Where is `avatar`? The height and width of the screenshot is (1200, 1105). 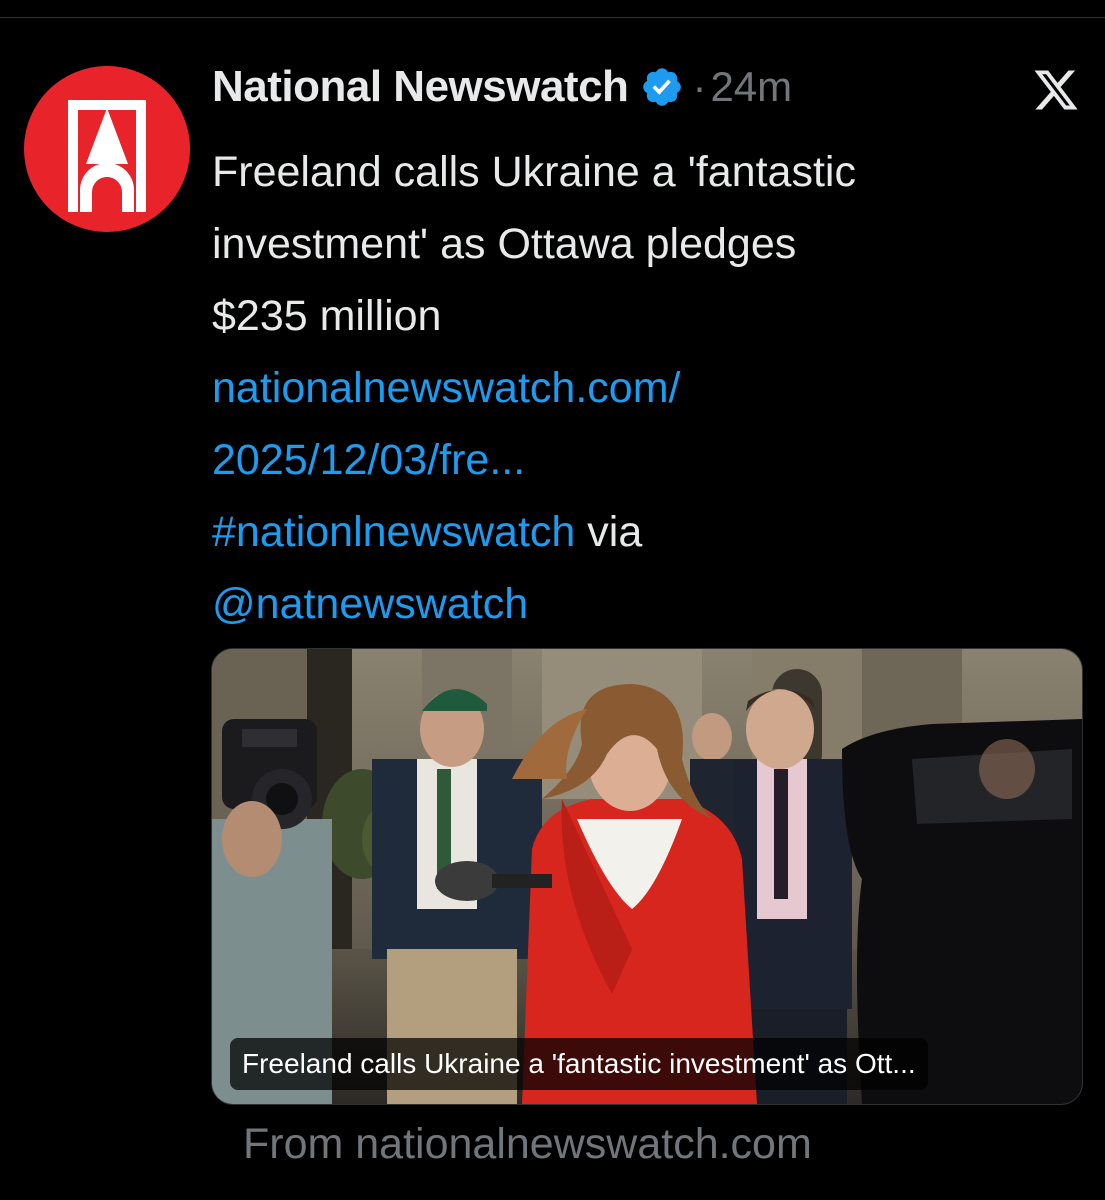
avatar is located at coordinates (107, 149).